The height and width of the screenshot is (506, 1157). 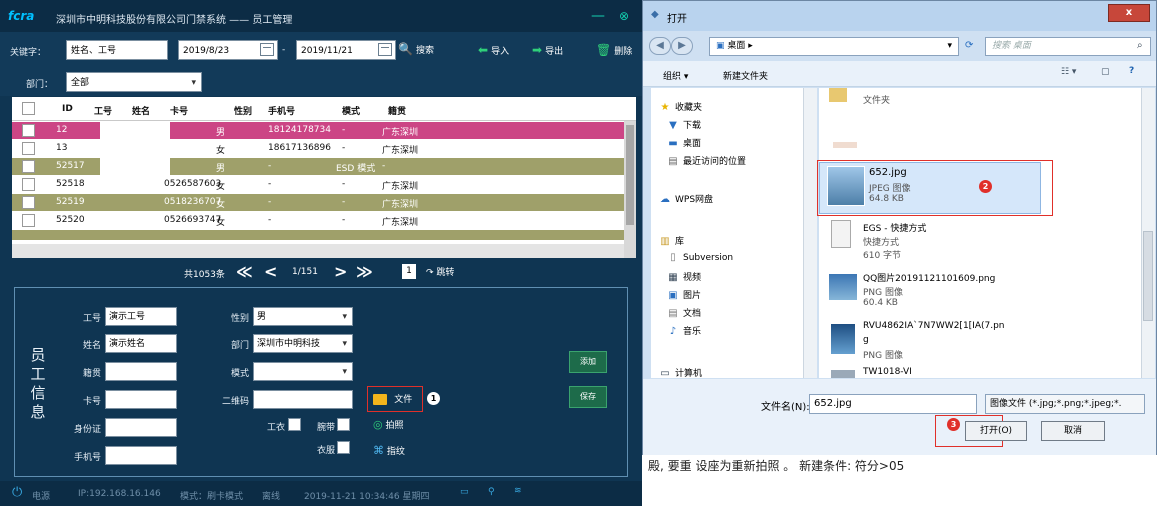 I want to click on fingerprint-button: ⌘ 指纹, so click(x=389, y=450).